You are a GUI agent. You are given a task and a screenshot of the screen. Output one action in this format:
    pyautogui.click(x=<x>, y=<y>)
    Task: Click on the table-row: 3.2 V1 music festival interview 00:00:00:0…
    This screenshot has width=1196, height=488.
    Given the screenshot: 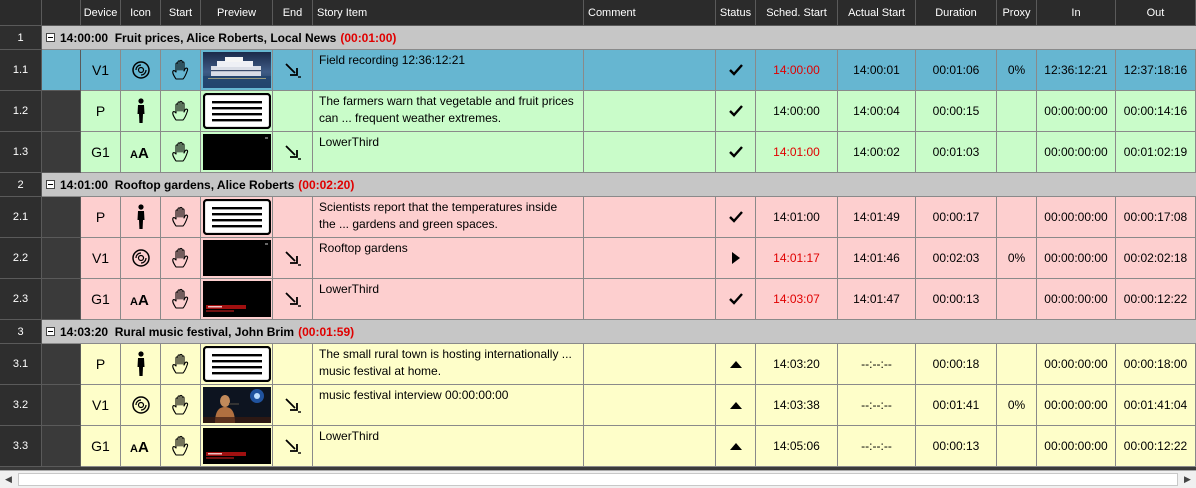 What is the action you would take?
    pyautogui.click(x=598, y=405)
    